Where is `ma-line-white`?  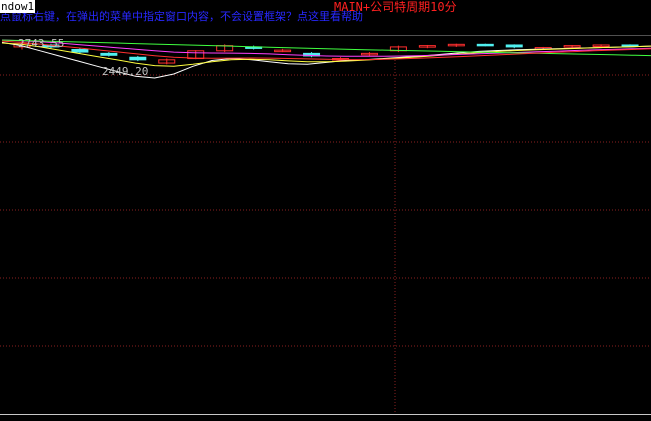 ma-line-white is located at coordinates (326, 60).